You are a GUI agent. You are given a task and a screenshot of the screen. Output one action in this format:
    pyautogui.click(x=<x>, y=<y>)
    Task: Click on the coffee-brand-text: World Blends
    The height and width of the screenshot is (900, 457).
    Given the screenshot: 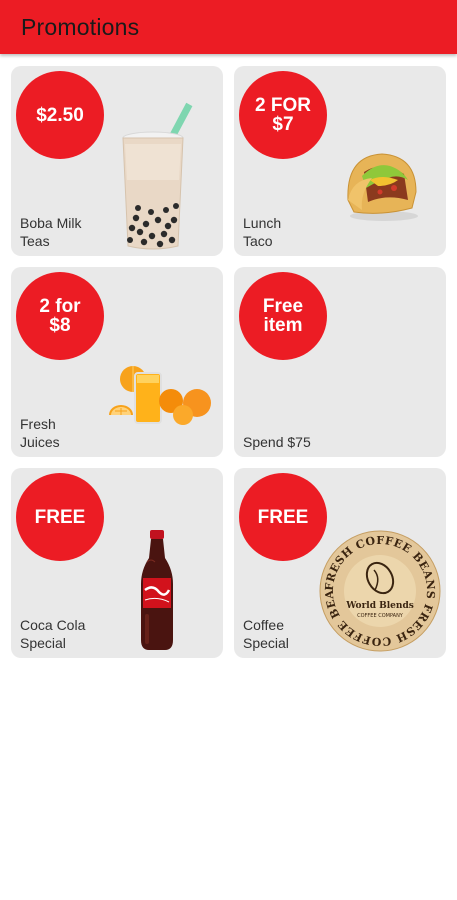 What is the action you would take?
    pyautogui.click(x=379, y=606)
    